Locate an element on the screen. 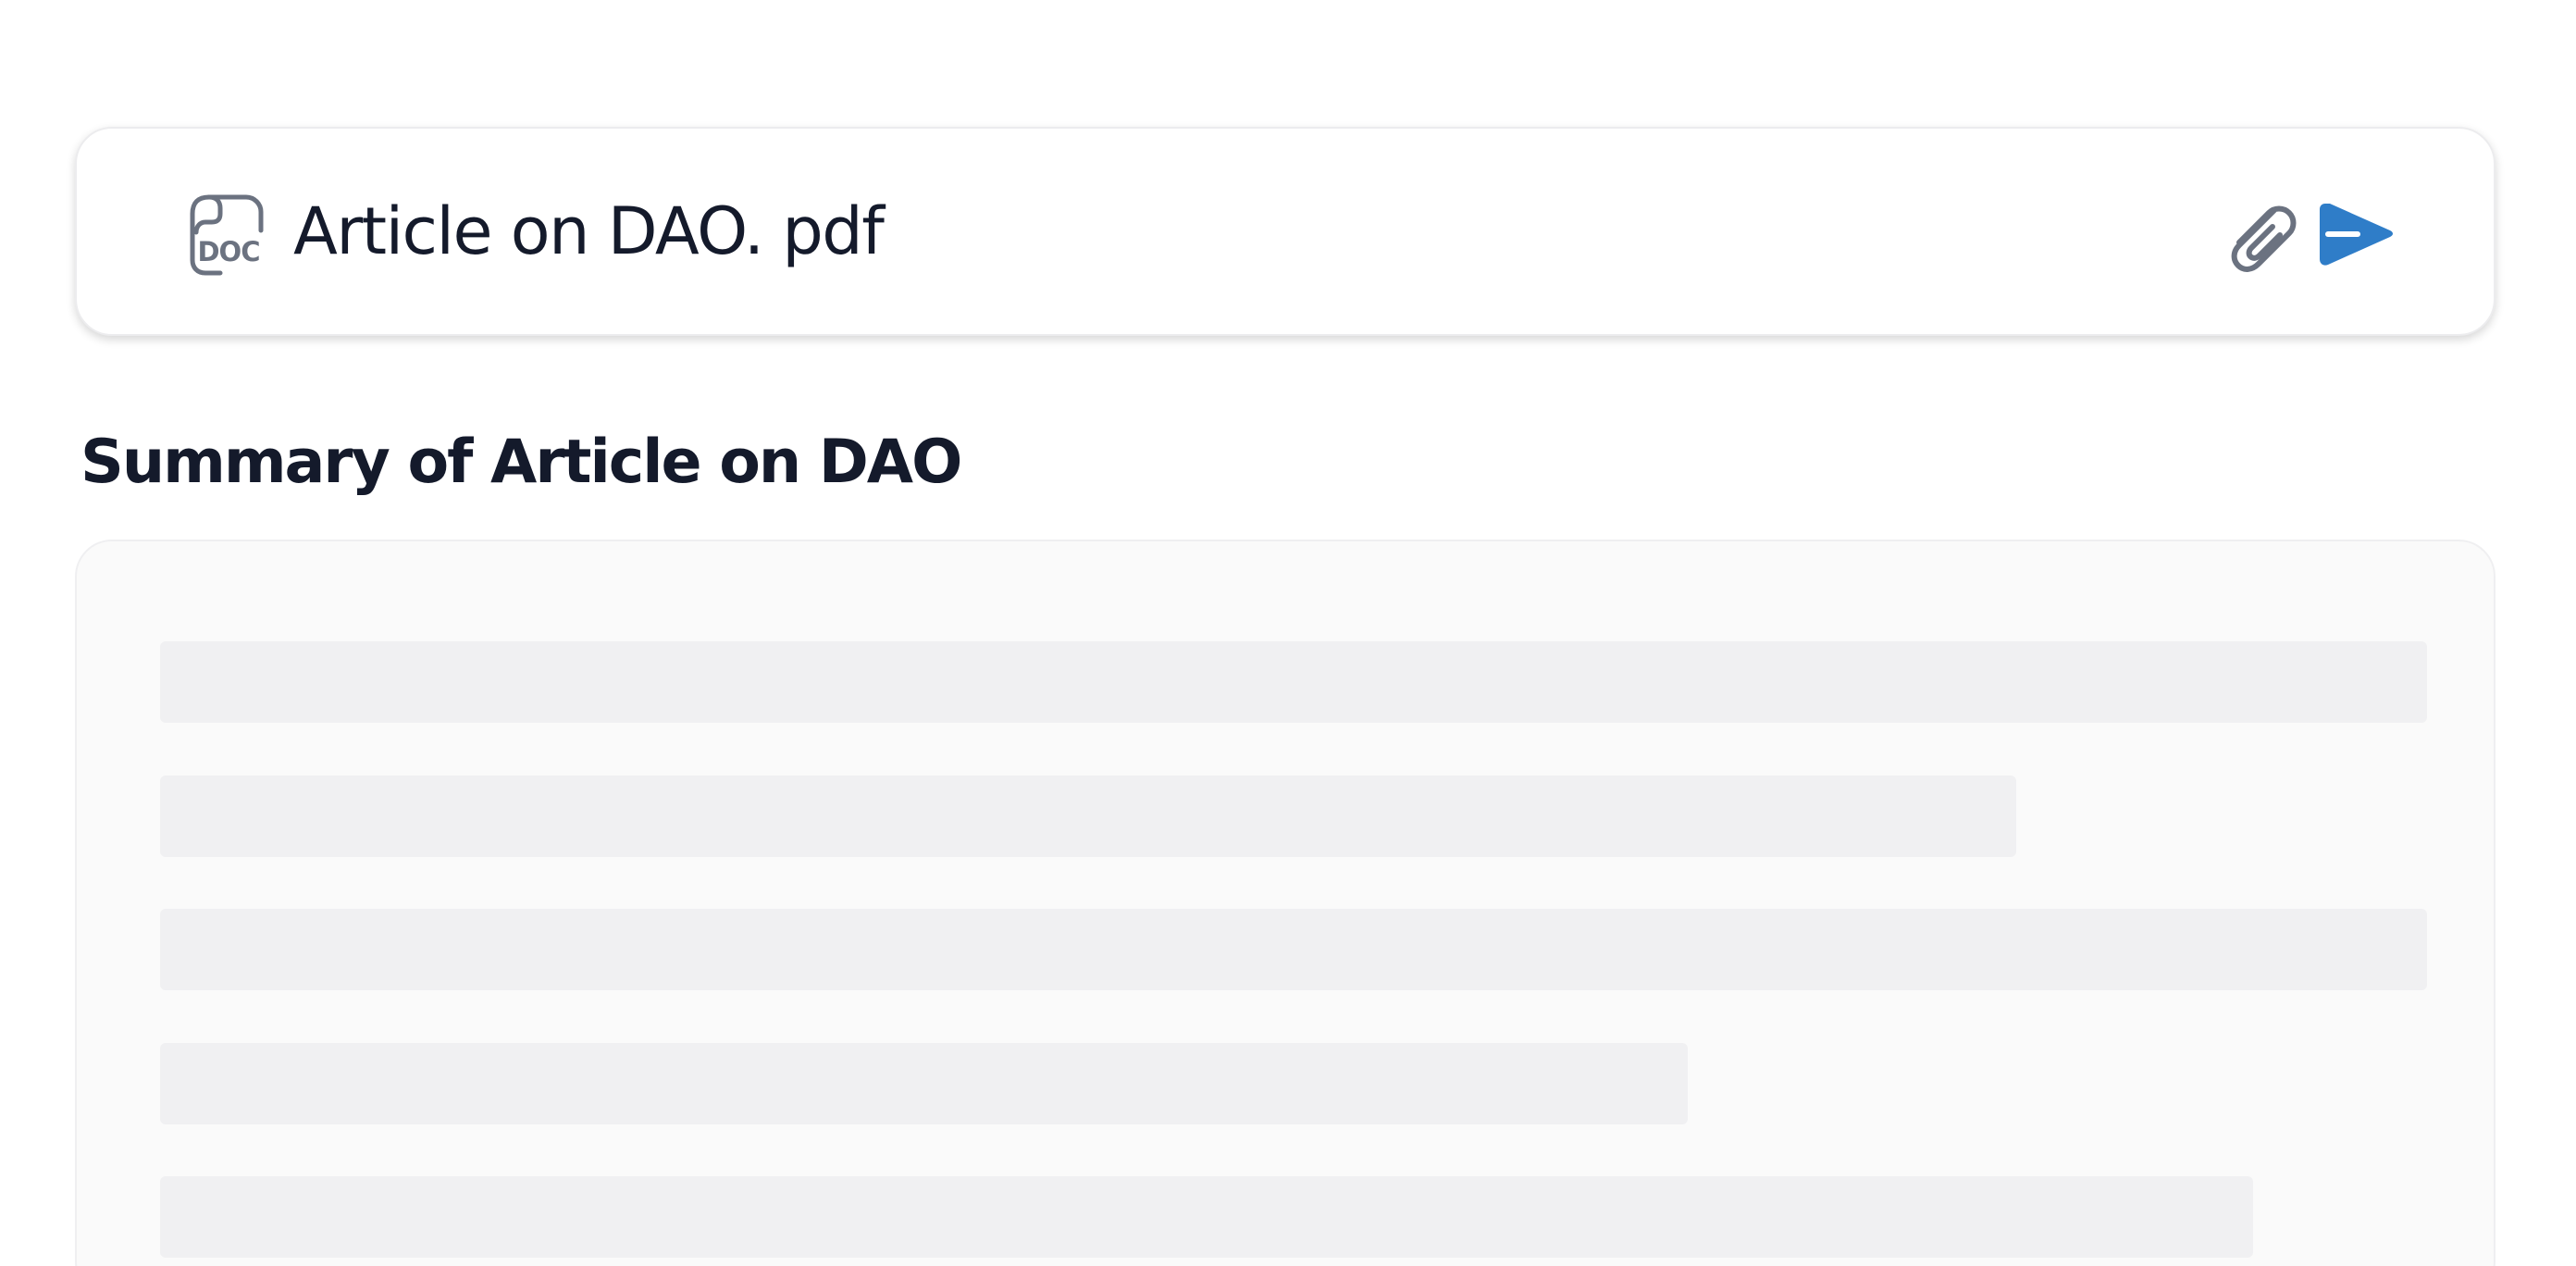 Image resolution: width=2576 pixels, height=1266 pixels. svg-text: DOC is located at coordinates (228, 252).